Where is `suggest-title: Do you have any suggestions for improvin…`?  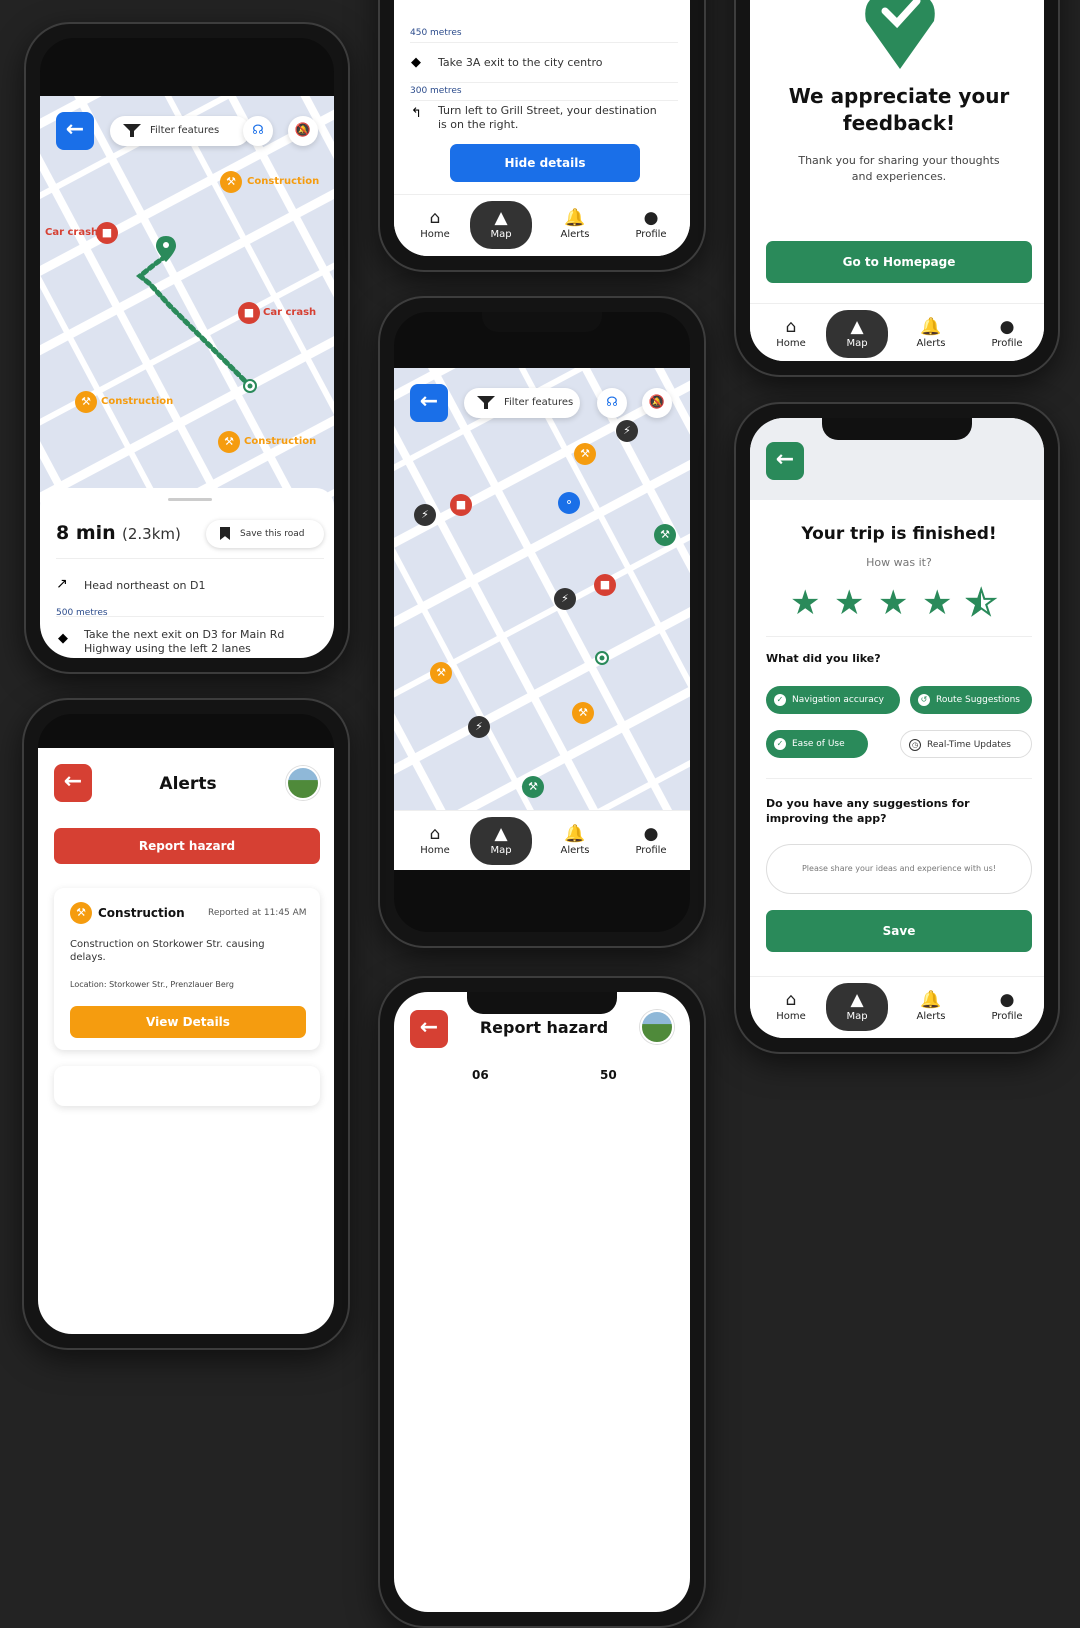
suggest-title: Do you have any suggestions for improvin… is located at coordinates (868, 811).